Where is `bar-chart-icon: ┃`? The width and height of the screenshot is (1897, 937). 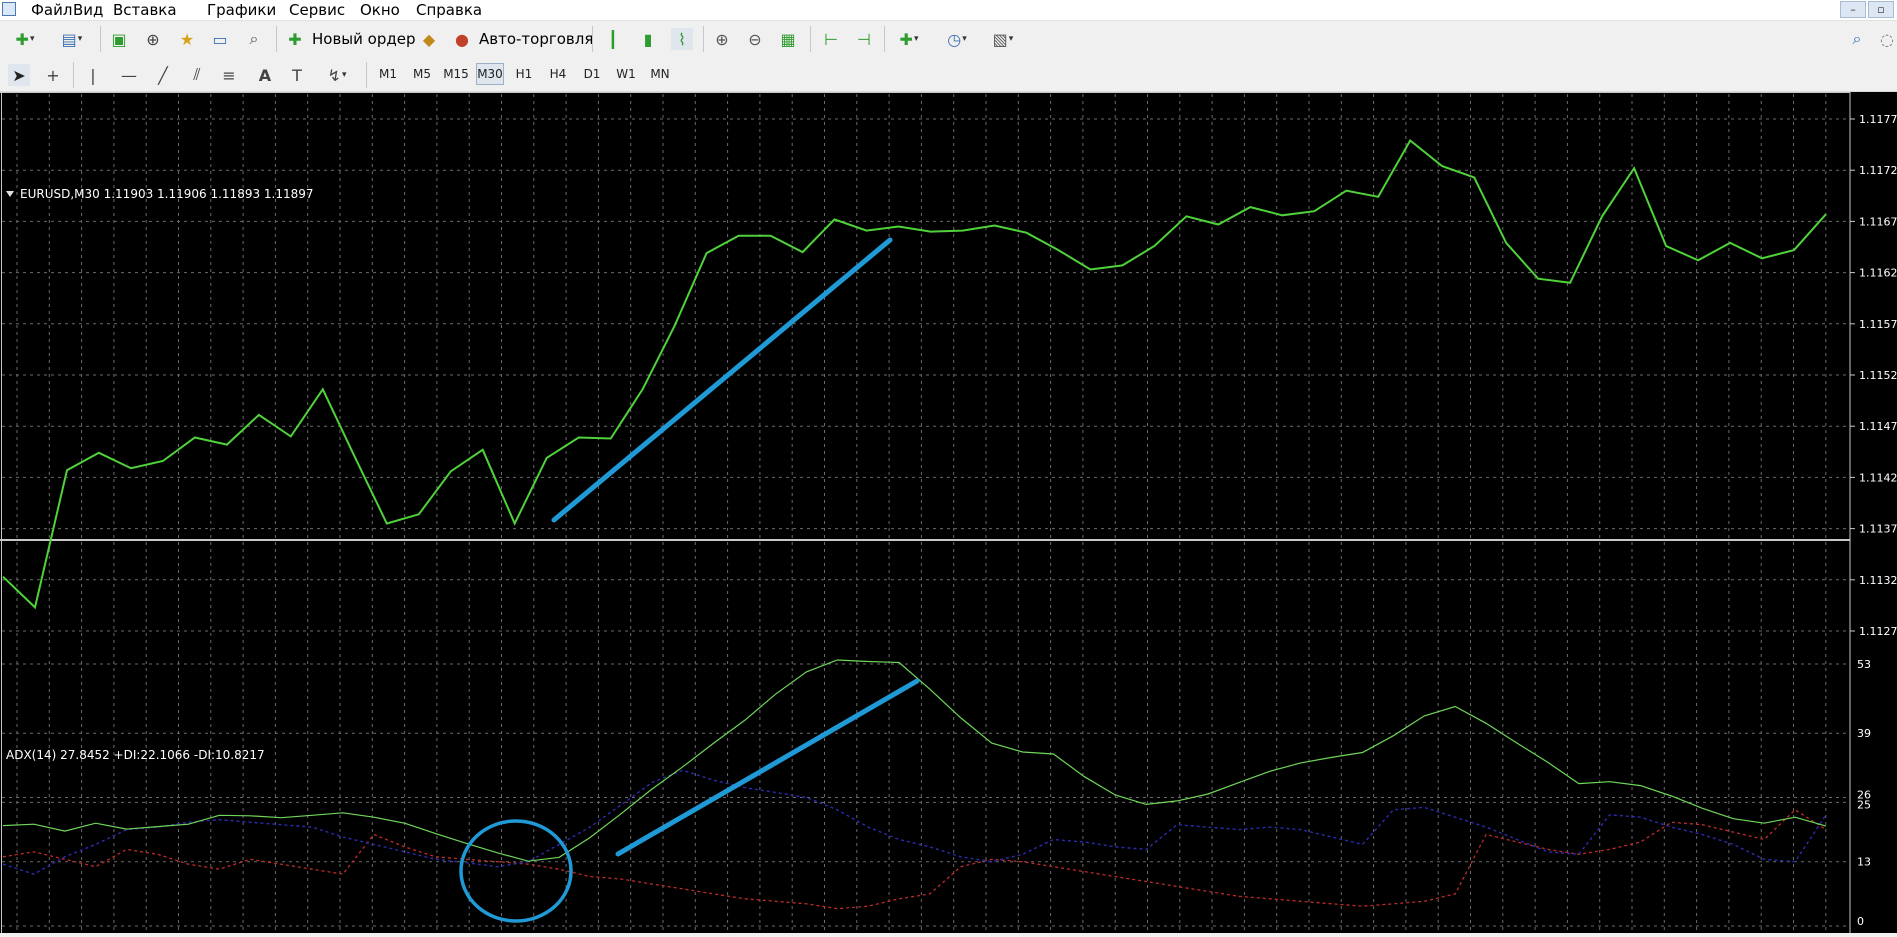
bar-chart-icon: ┃ is located at coordinates (613, 39).